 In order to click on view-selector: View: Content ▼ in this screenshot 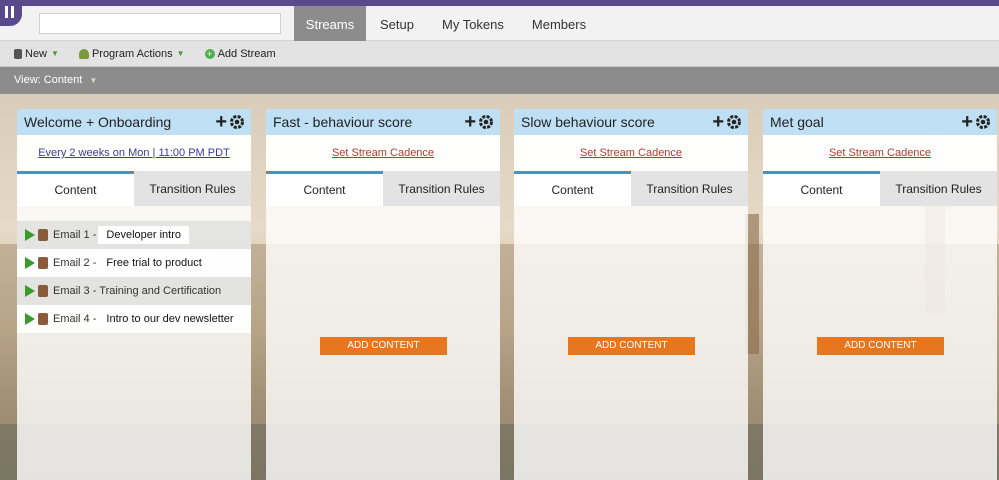, I will do `click(499, 80)`.